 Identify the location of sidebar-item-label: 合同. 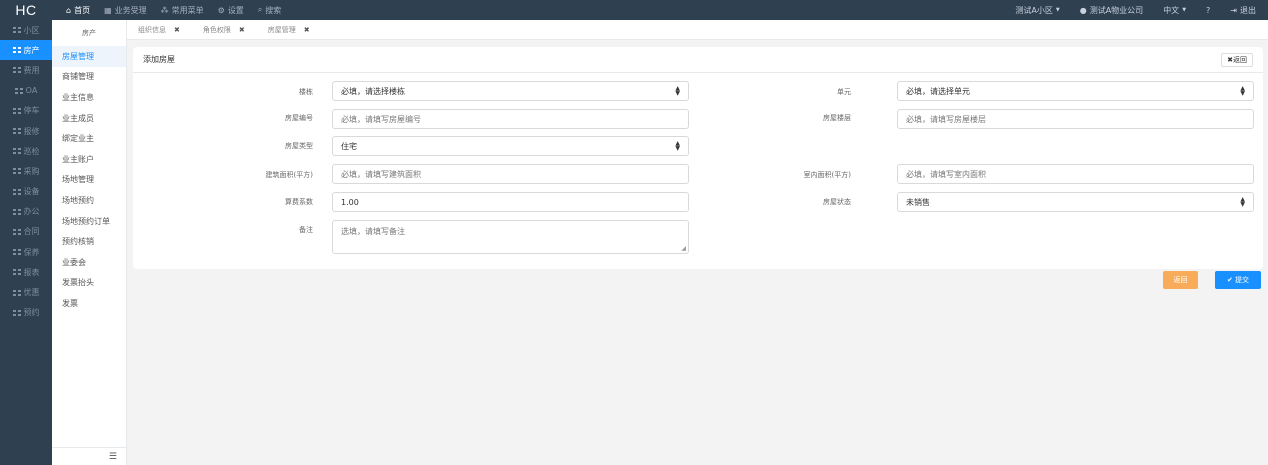
(31, 232).